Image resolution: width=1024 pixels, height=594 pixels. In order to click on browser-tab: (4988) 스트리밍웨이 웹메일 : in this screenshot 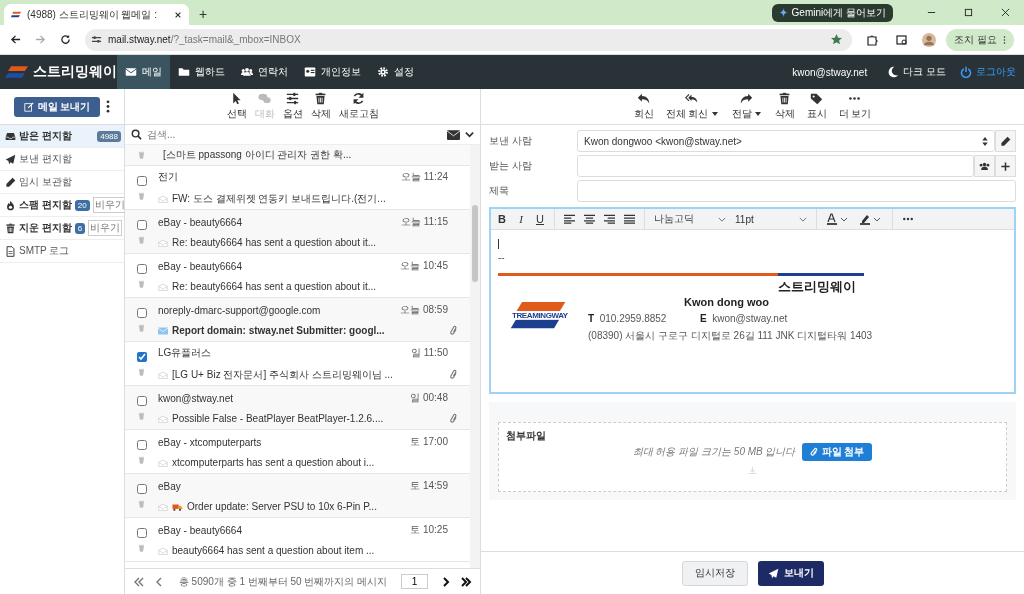, I will do `click(96, 14)`.